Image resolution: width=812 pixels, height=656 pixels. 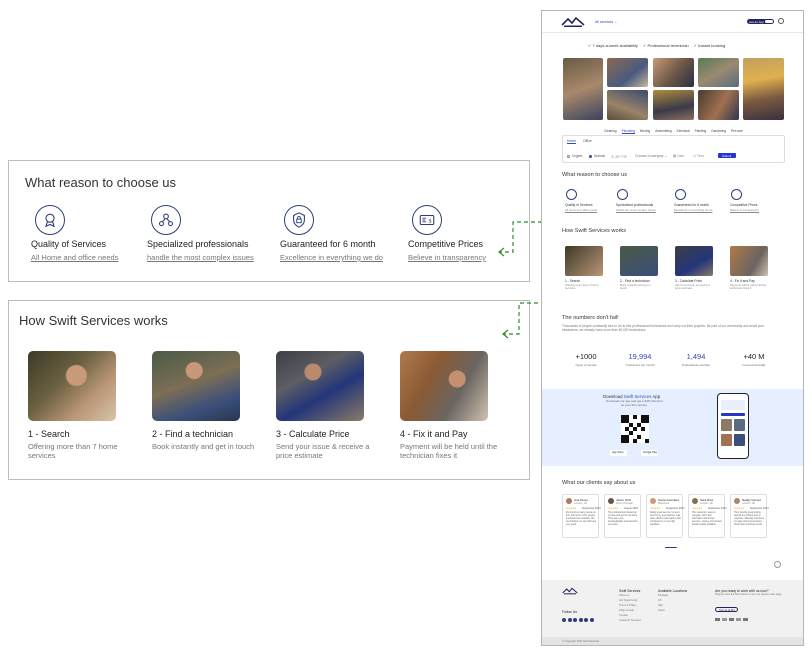 What do you see at coordinates (631, 508) in the screenshot?
I see `review-date: August 2024` at bounding box center [631, 508].